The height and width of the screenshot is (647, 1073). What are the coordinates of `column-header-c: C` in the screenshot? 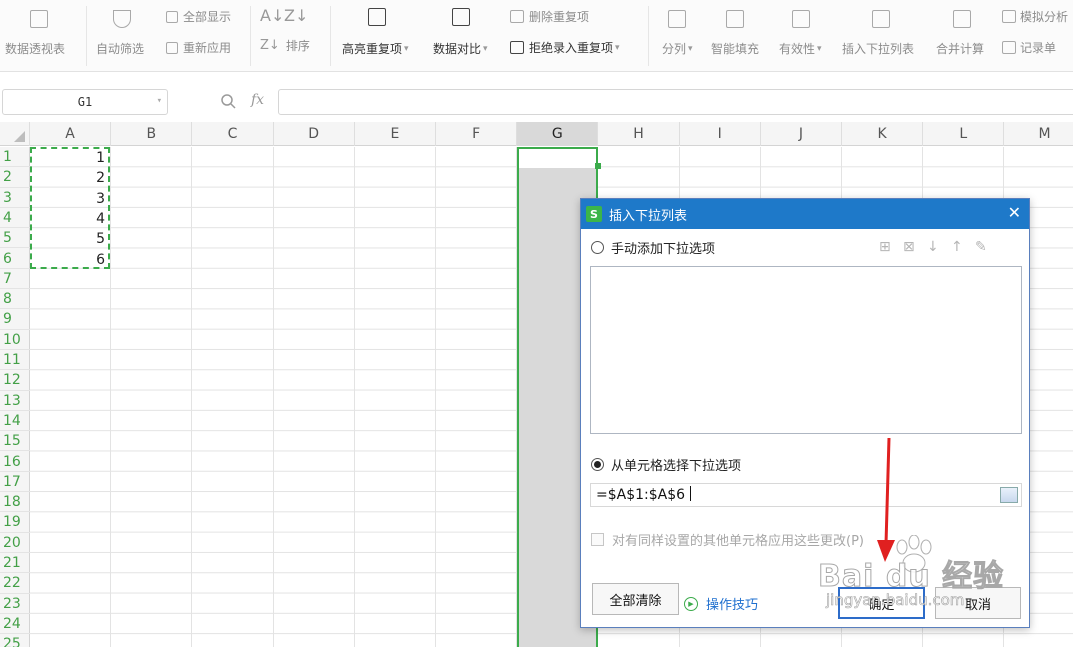 It's located at (233, 134).